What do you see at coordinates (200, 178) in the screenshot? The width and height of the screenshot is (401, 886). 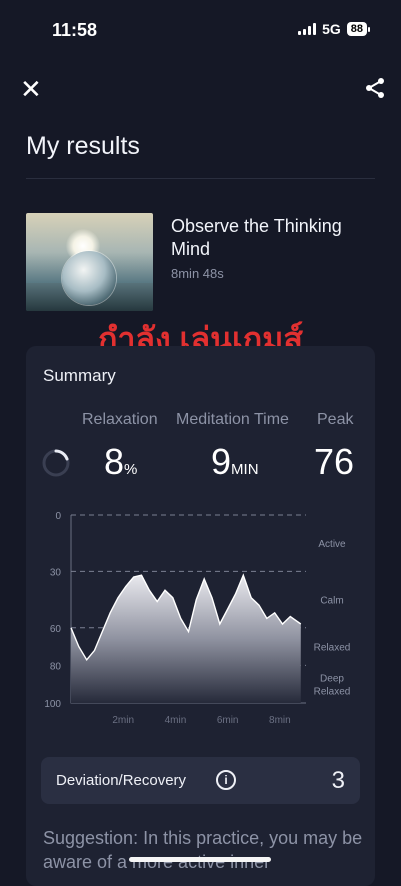 I see `divider` at bounding box center [200, 178].